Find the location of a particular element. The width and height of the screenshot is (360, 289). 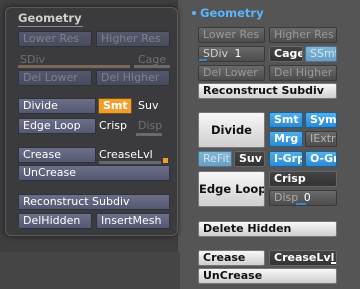

panel-bullet-icon is located at coordinates (194, 13).